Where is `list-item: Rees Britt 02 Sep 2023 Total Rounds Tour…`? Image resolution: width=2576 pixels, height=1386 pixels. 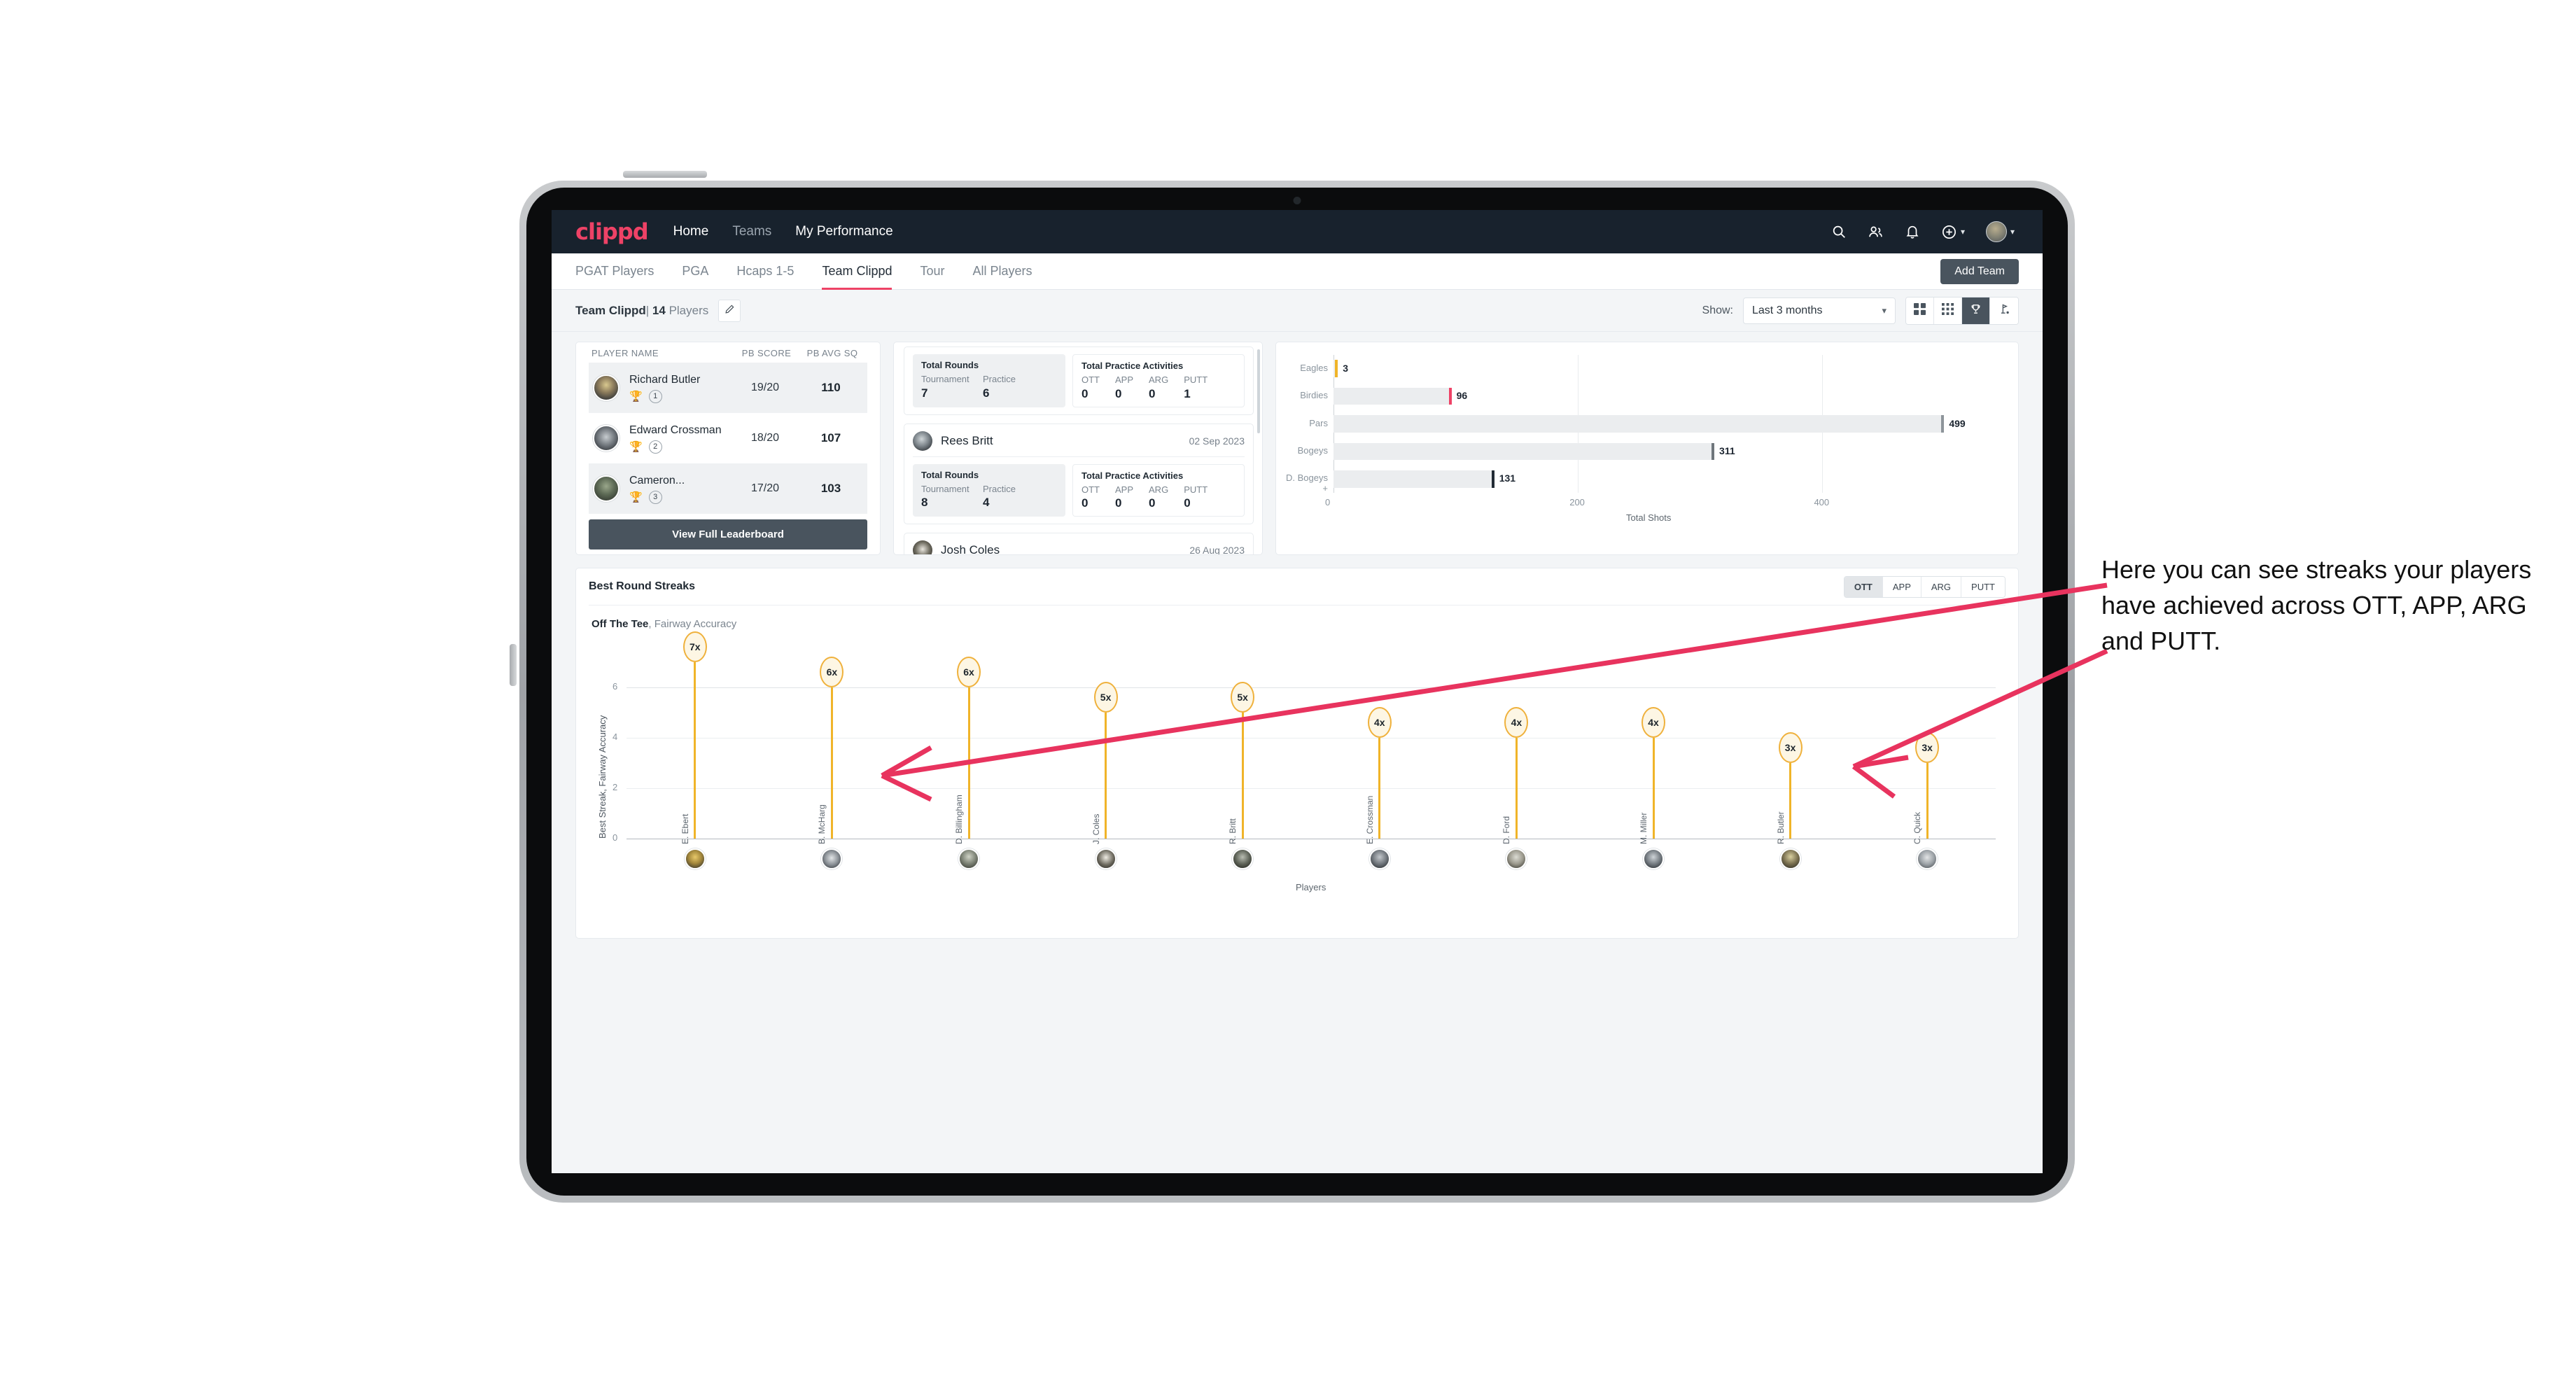
list-item: Rees Britt 02 Sep 2023 Total Rounds Tour… is located at coordinates (1079, 473).